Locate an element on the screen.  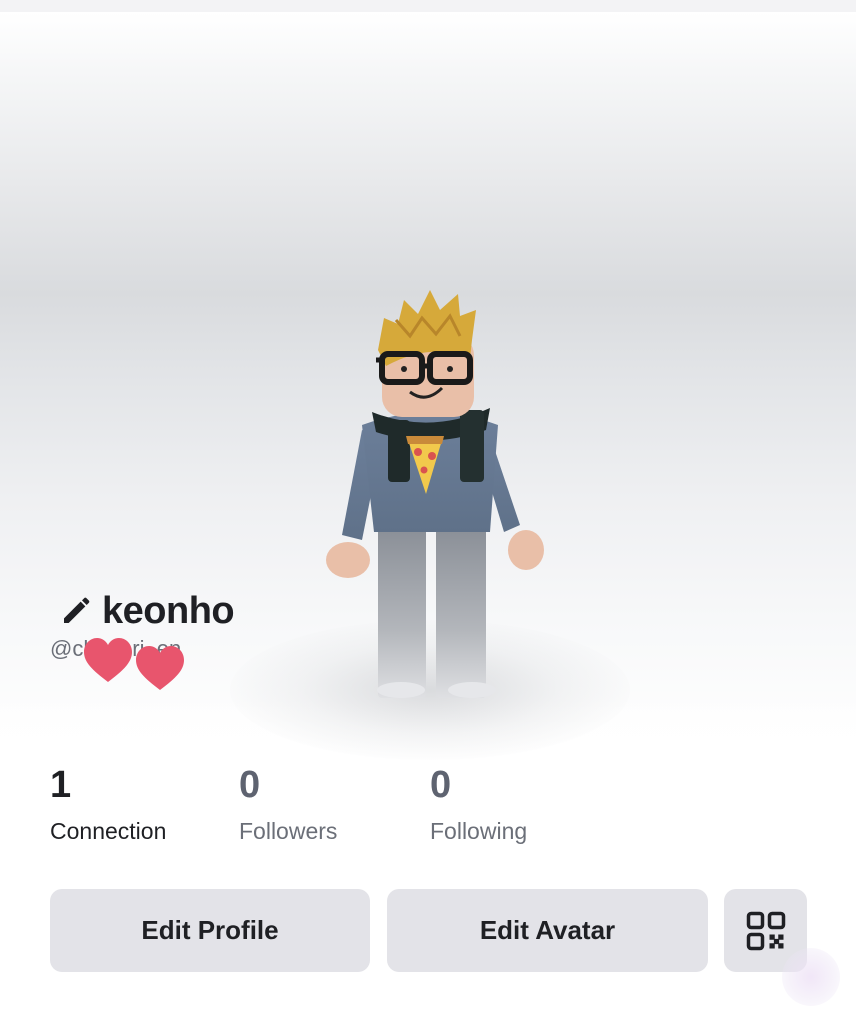
edit-profile-button: Edit Profile is located at coordinates (210, 930).